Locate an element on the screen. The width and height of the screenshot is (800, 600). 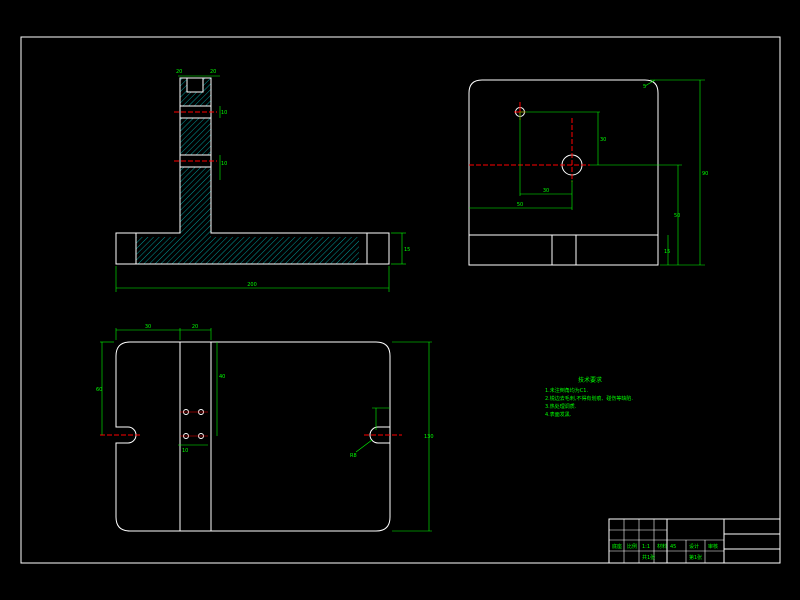
top-hole-spacing-dim: 40 is located at coordinates (222, 377).